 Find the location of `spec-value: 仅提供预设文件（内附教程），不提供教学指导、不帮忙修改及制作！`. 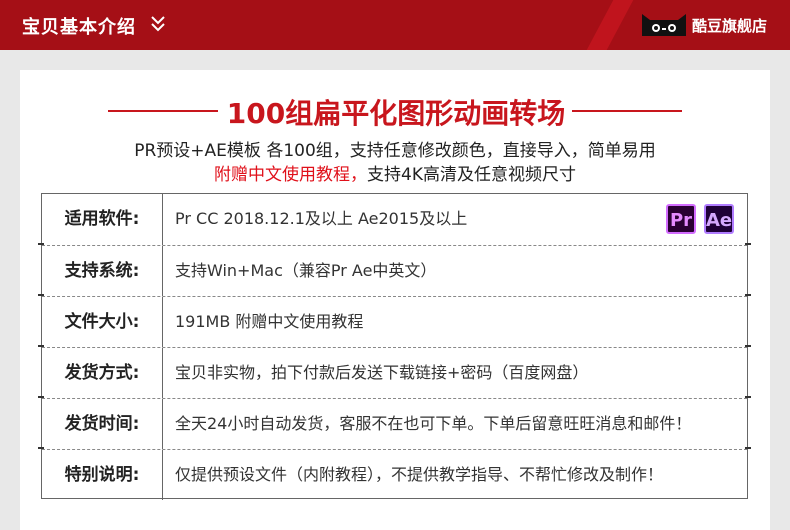

spec-value: 仅提供预设文件（内附教程），不提供教学指导、不帮忙修改及制作！ is located at coordinates (419, 474).